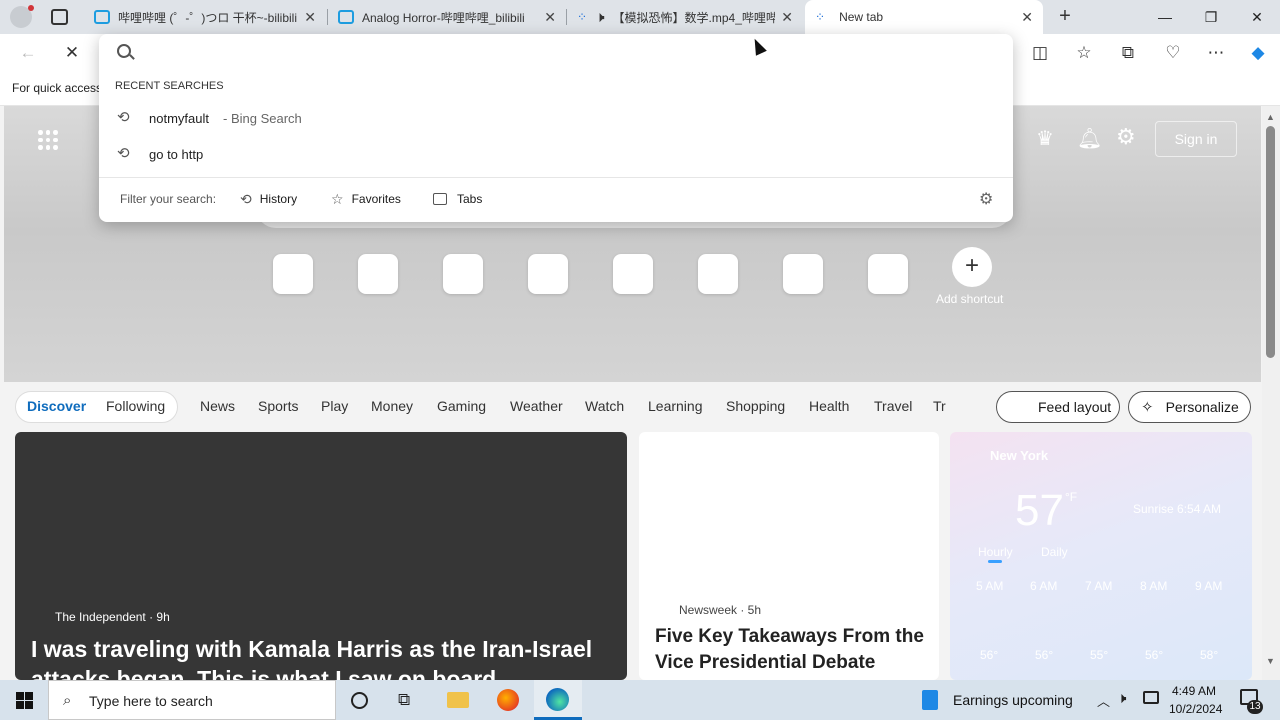 The width and height of the screenshot is (1280, 720). I want to click on weather-hour-temp: 56°, so click(989, 655).